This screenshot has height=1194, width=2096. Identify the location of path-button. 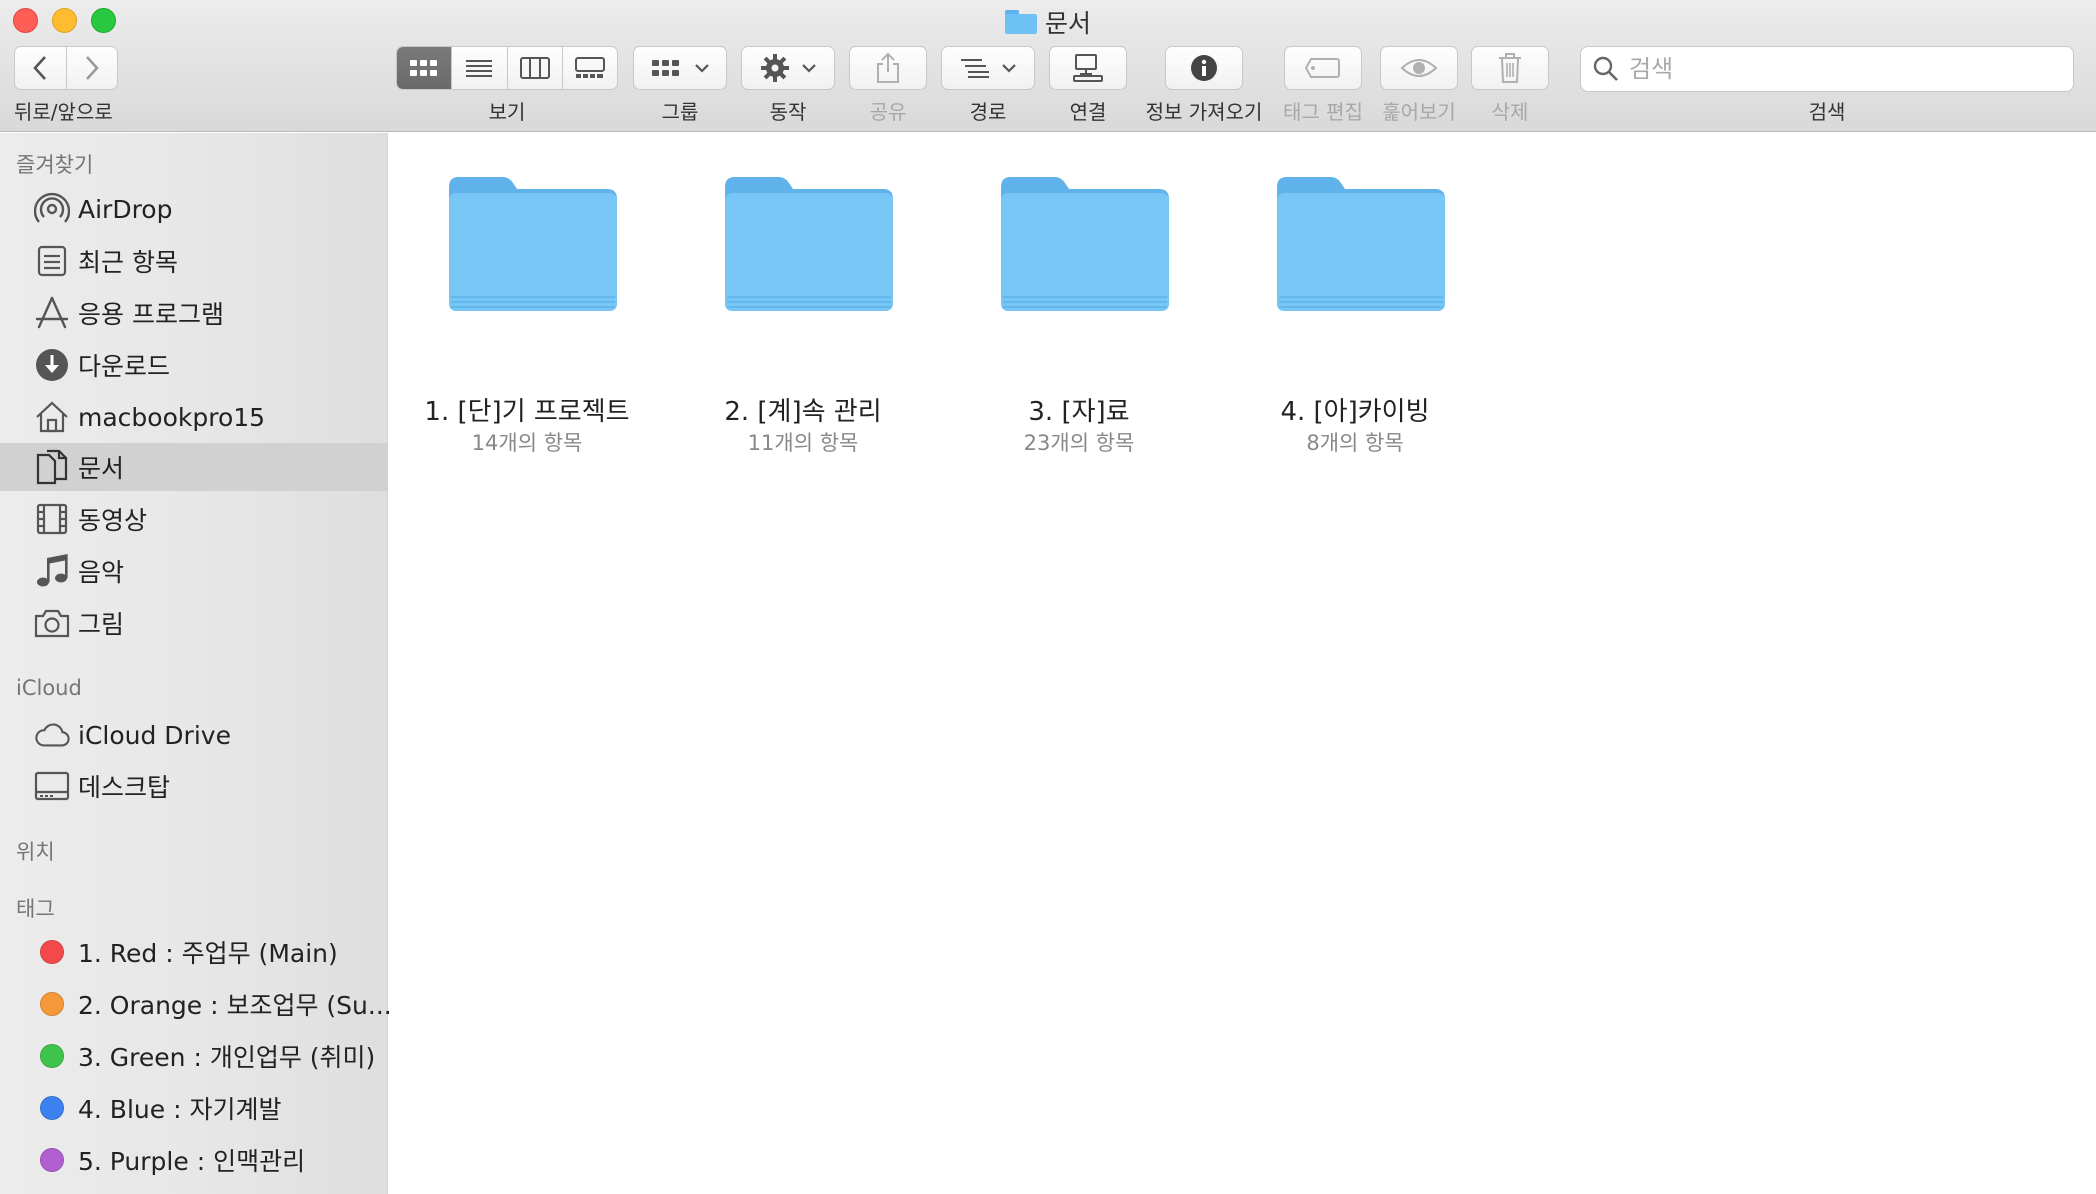
(988, 68).